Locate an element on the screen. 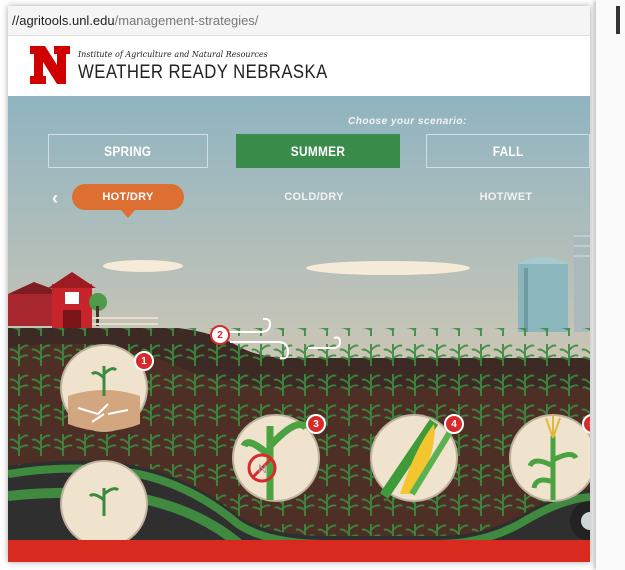  panel-edge-mark is located at coordinates (618, 20).